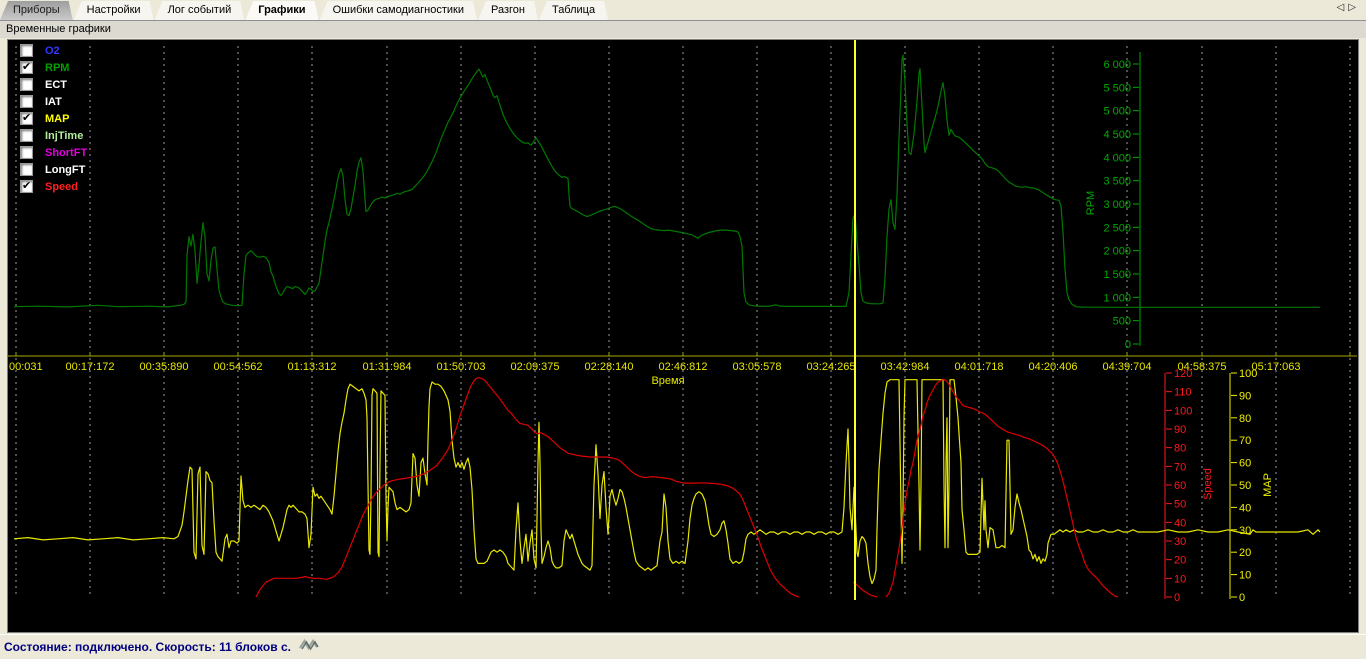  Describe the element at coordinates (683, 367) in the screenshot. I see `time-tick-label: 02:46:812` at that location.